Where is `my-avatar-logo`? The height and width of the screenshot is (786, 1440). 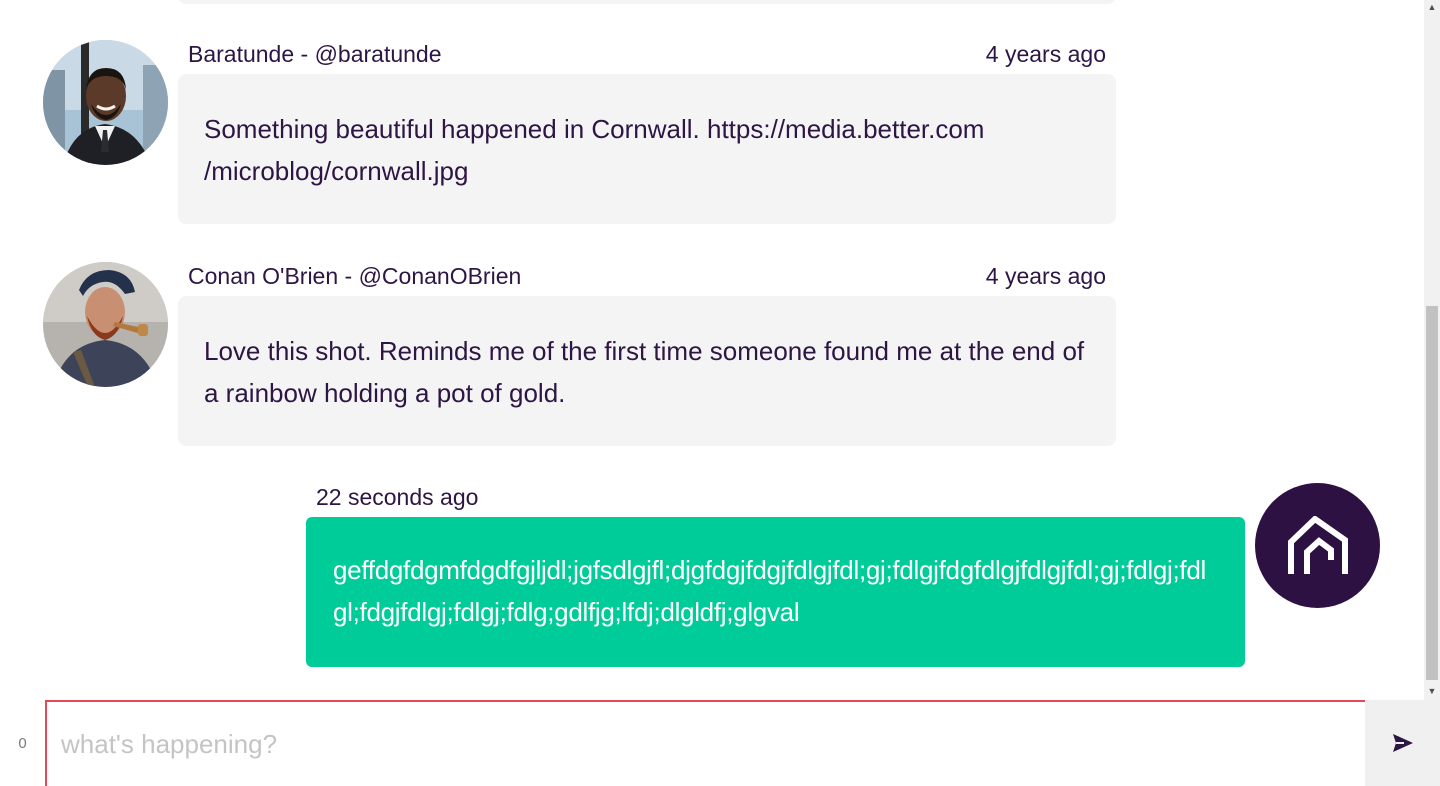 my-avatar-logo is located at coordinates (1317, 545).